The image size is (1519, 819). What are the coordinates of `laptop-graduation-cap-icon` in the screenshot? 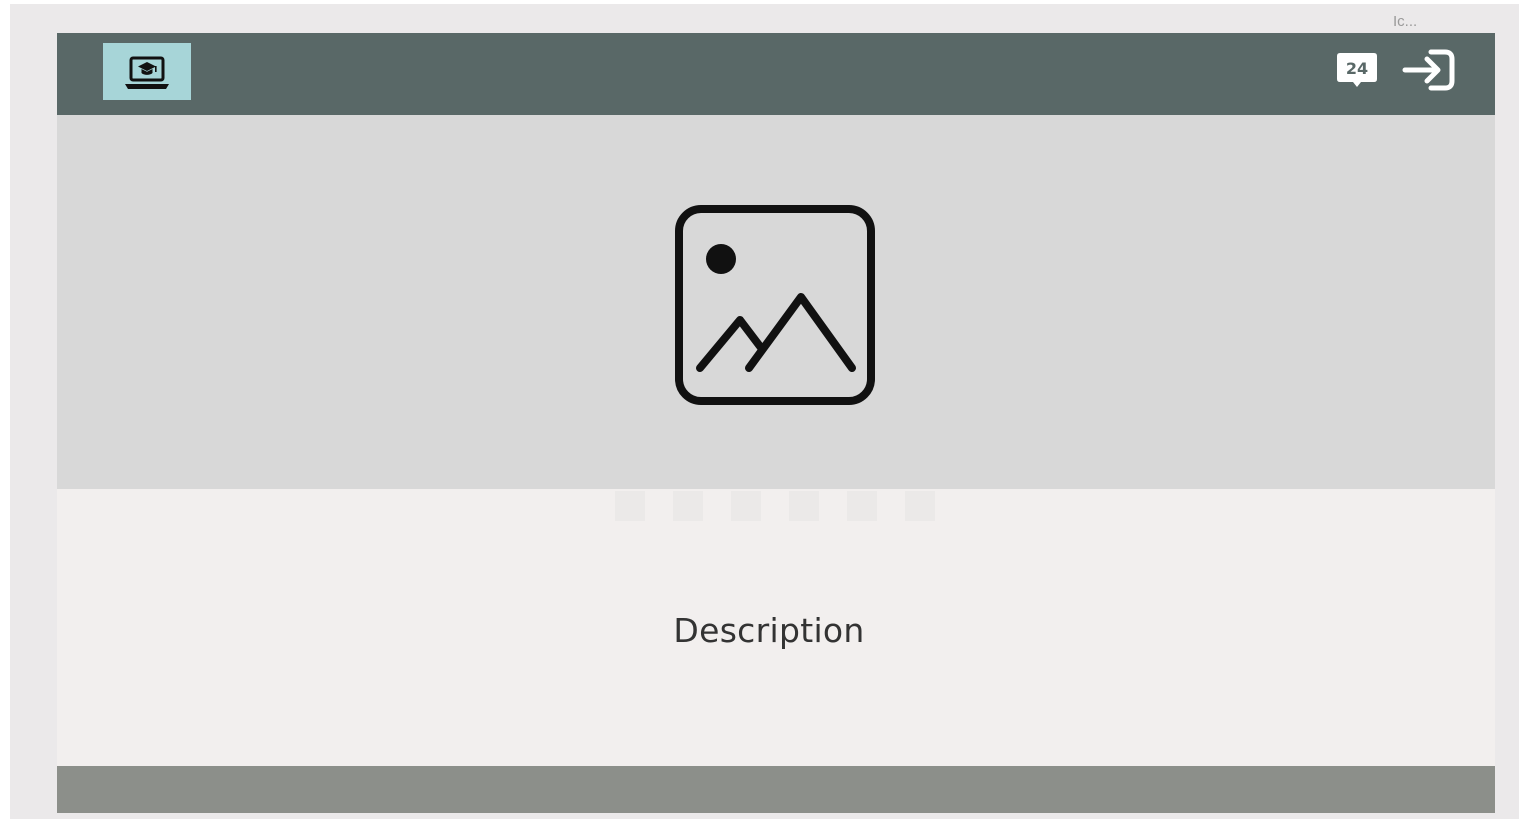 It's located at (147, 72).